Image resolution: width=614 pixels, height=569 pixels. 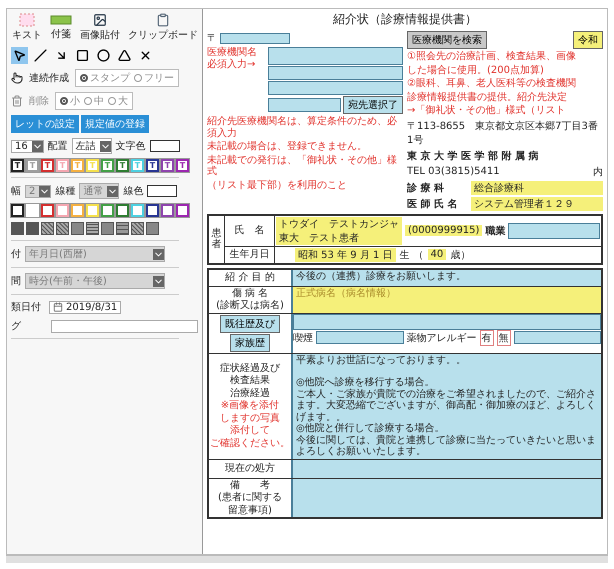 I want to click on doctor-label: 医 師 氏 名, so click(x=432, y=204).